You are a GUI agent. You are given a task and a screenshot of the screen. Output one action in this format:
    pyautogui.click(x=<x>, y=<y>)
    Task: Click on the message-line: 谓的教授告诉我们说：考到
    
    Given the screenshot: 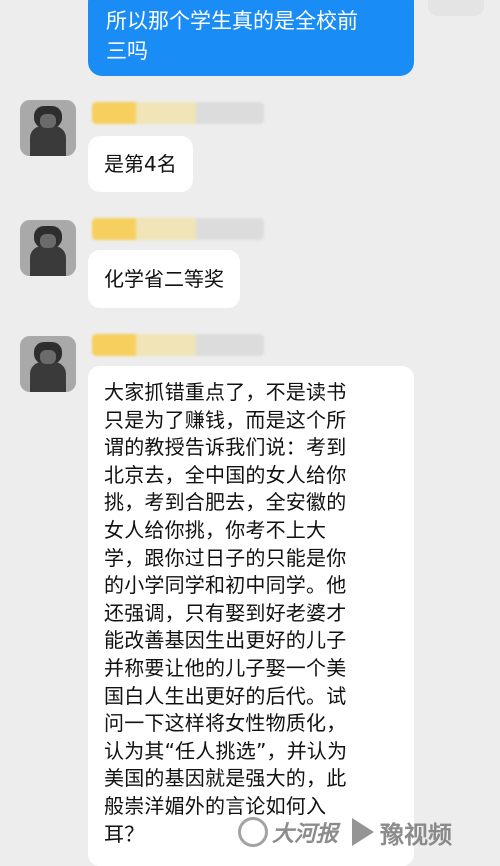 What is the action you would take?
    pyautogui.click(x=225, y=447)
    